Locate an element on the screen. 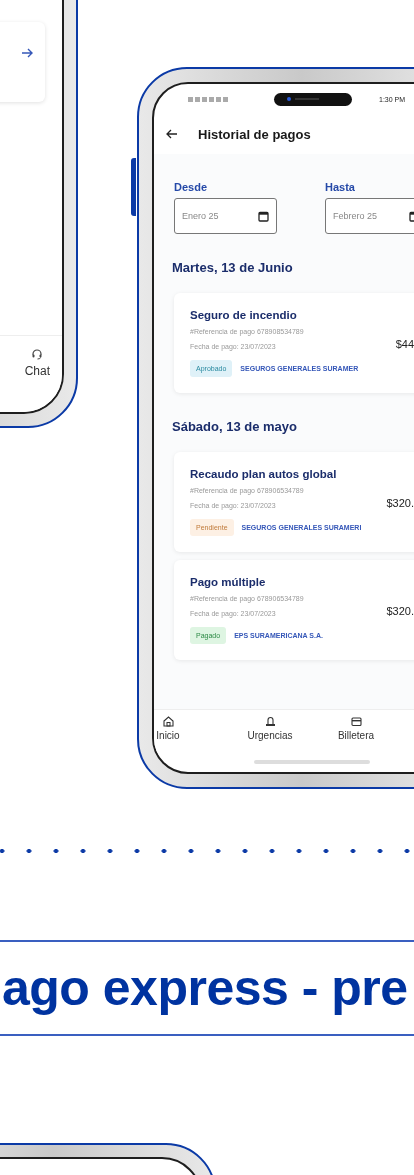 The height and width of the screenshot is (1175, 414). calendar-icon is located at coordinates (263, 216).